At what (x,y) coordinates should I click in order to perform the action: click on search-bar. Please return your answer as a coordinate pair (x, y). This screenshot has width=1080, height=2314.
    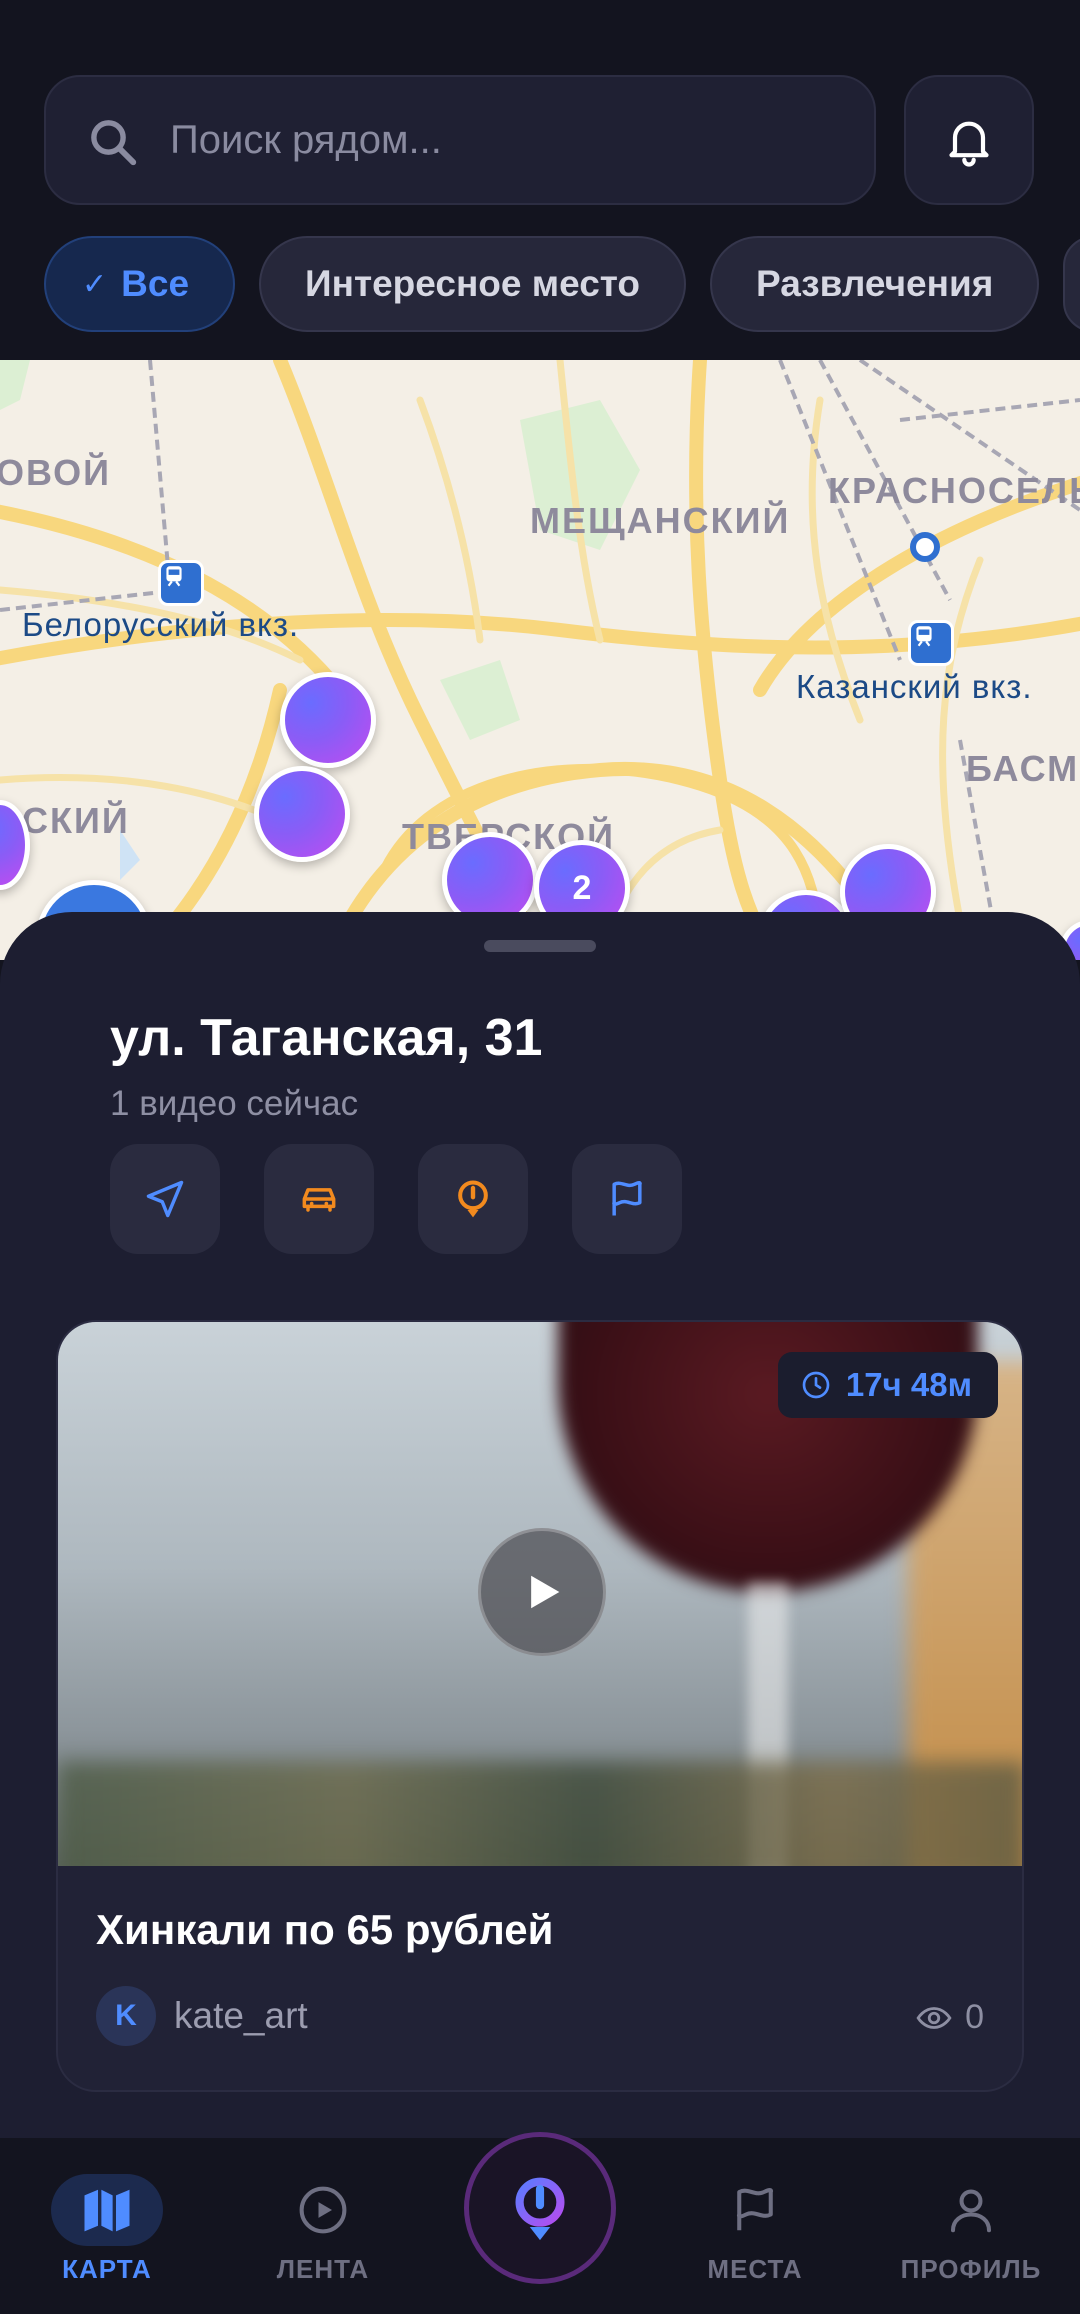
    Looking at the image, I should click on (460, 140).